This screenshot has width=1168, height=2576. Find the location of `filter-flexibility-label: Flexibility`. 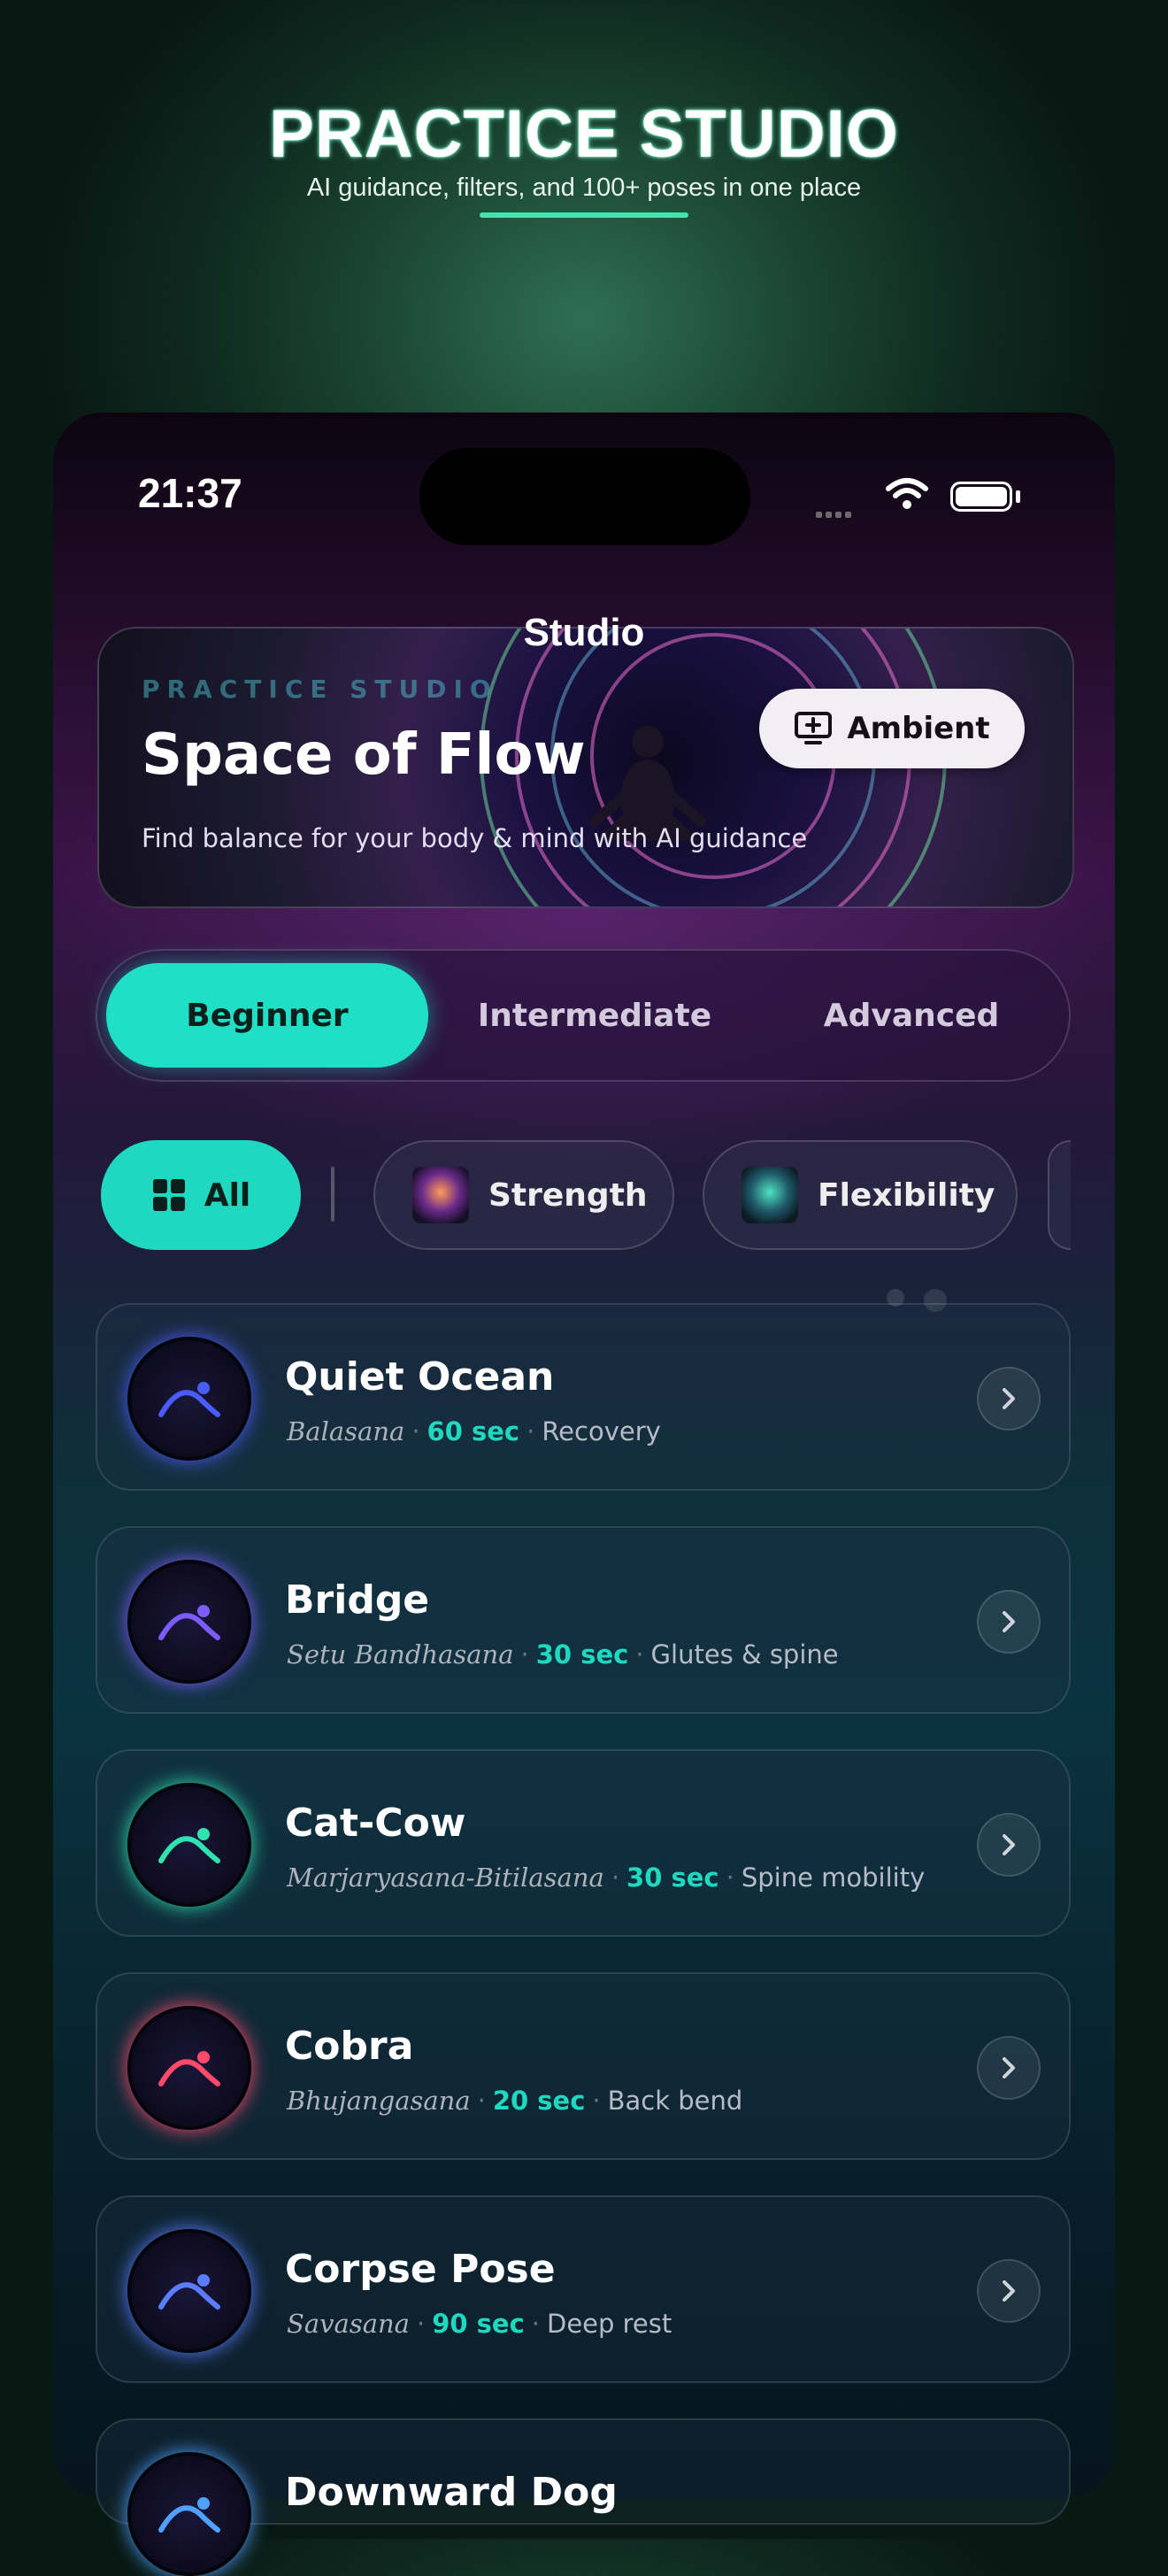

filter-flexibility-label: Flexibility is located at coordinates (906, 1195).